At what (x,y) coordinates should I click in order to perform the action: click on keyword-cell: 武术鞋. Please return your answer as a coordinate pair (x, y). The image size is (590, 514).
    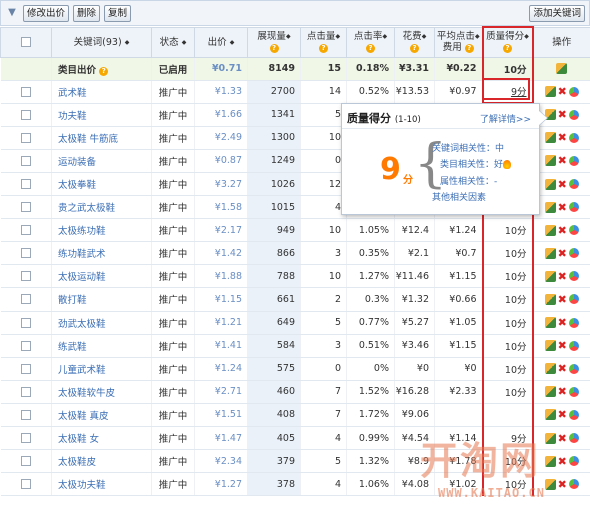
    Looking at the image, I should click on (101, 92).